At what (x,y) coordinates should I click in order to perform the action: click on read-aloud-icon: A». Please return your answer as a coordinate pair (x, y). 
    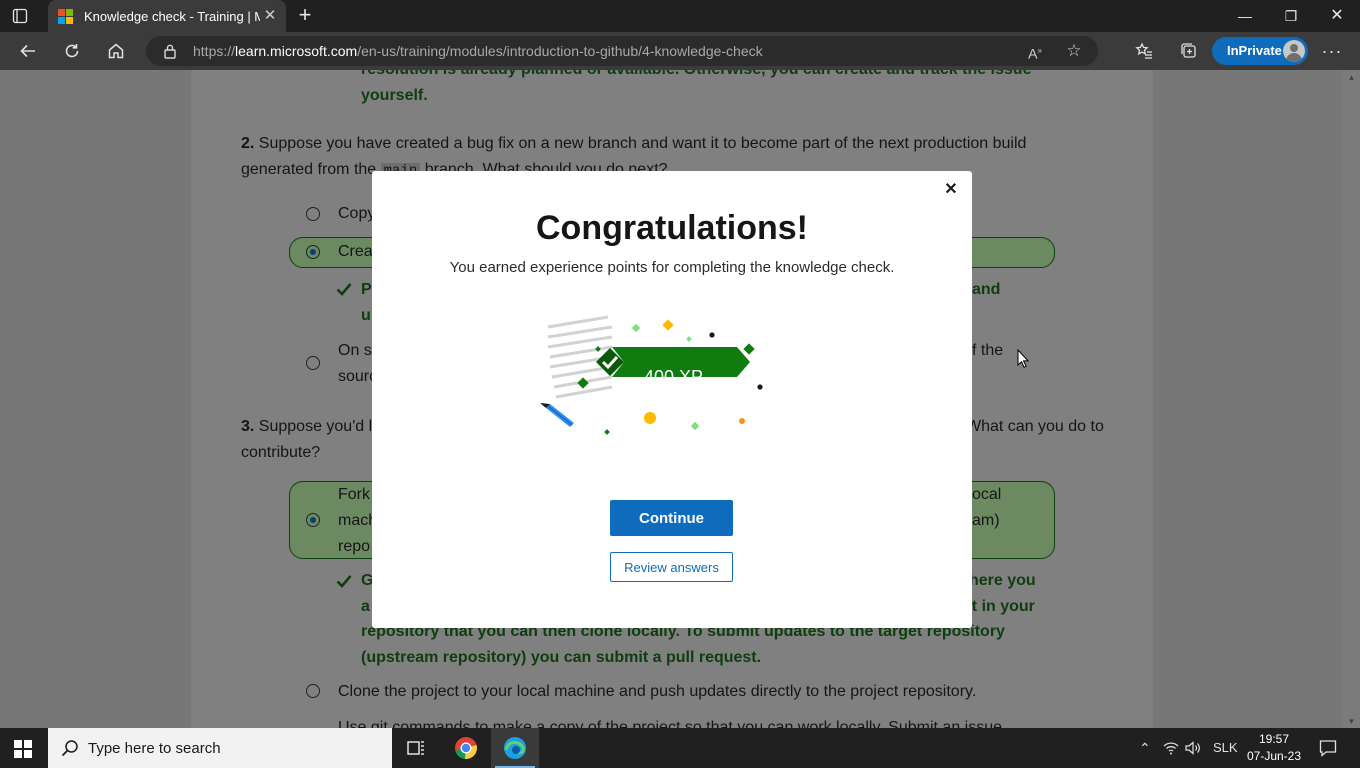
    Looking at the image, I should click on (1035, 51).